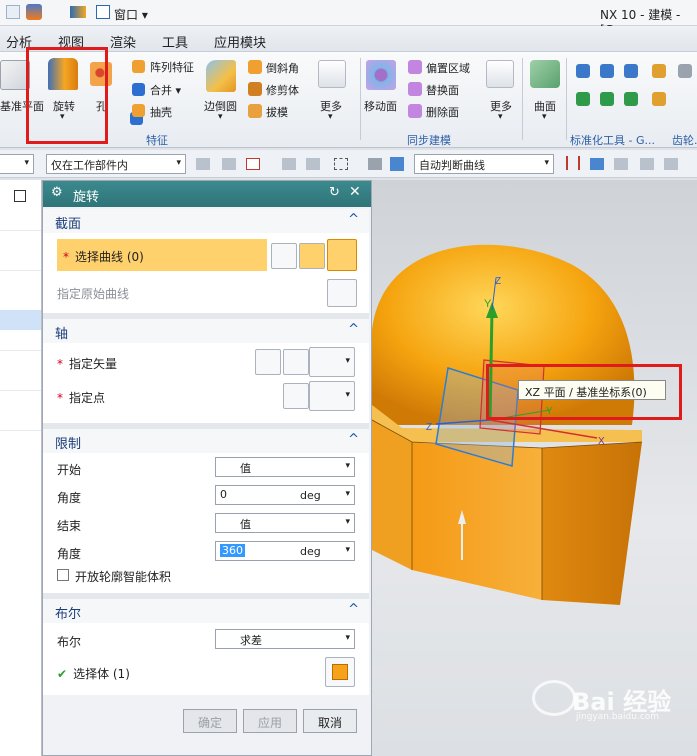 The width and height of the screenshot is (697, 756). I want to click on stop-at-intersection-icon, so click(597, 164).